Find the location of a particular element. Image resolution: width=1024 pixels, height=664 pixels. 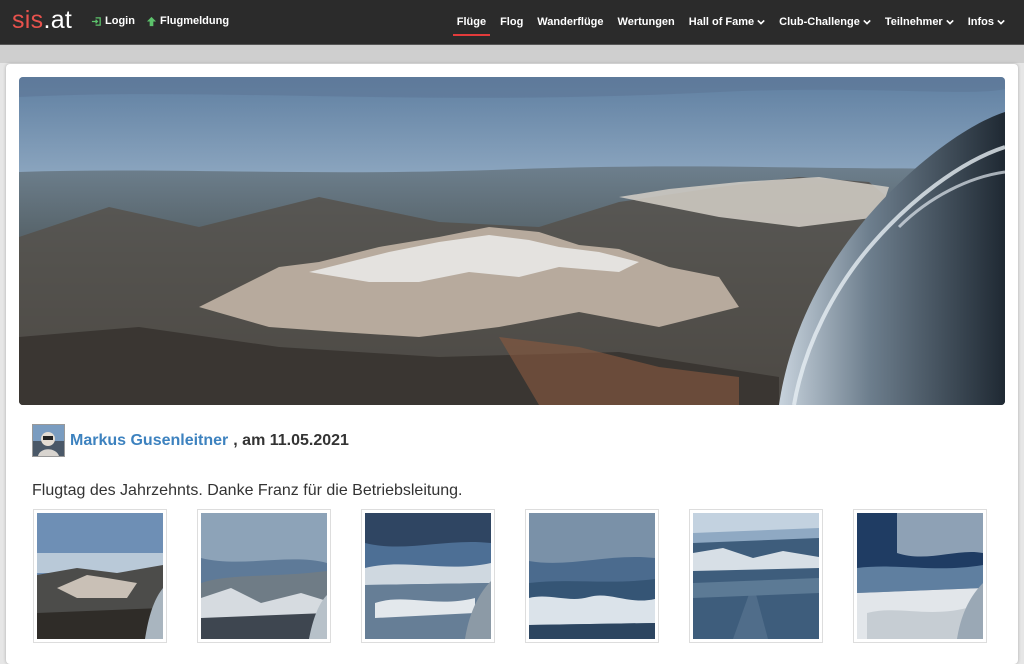

nav-item-wertungen: Wertungen is located at coordinates (646, 22).